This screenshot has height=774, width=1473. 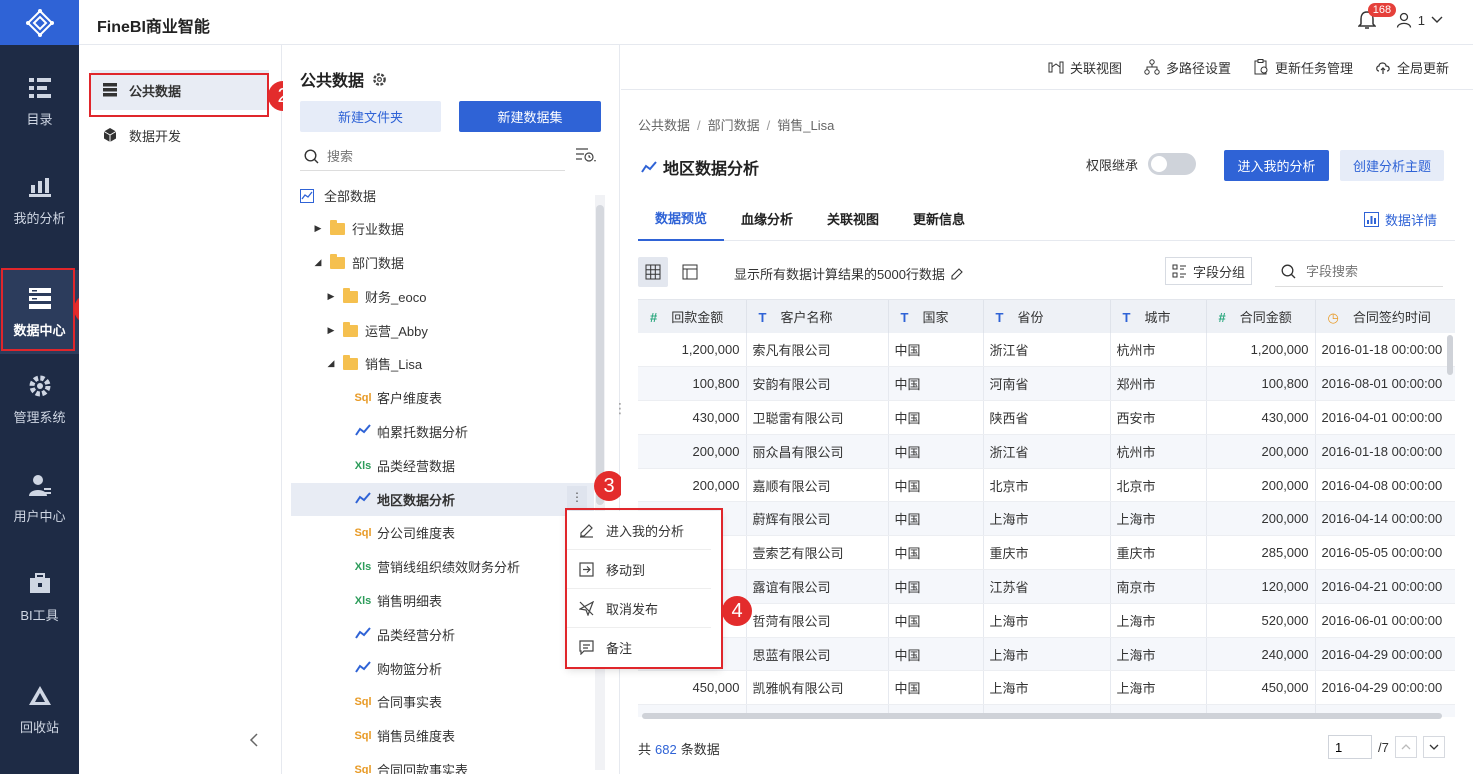 I want to click on menu-item-unpublish: 取消发布, so click(x=639, y=608).